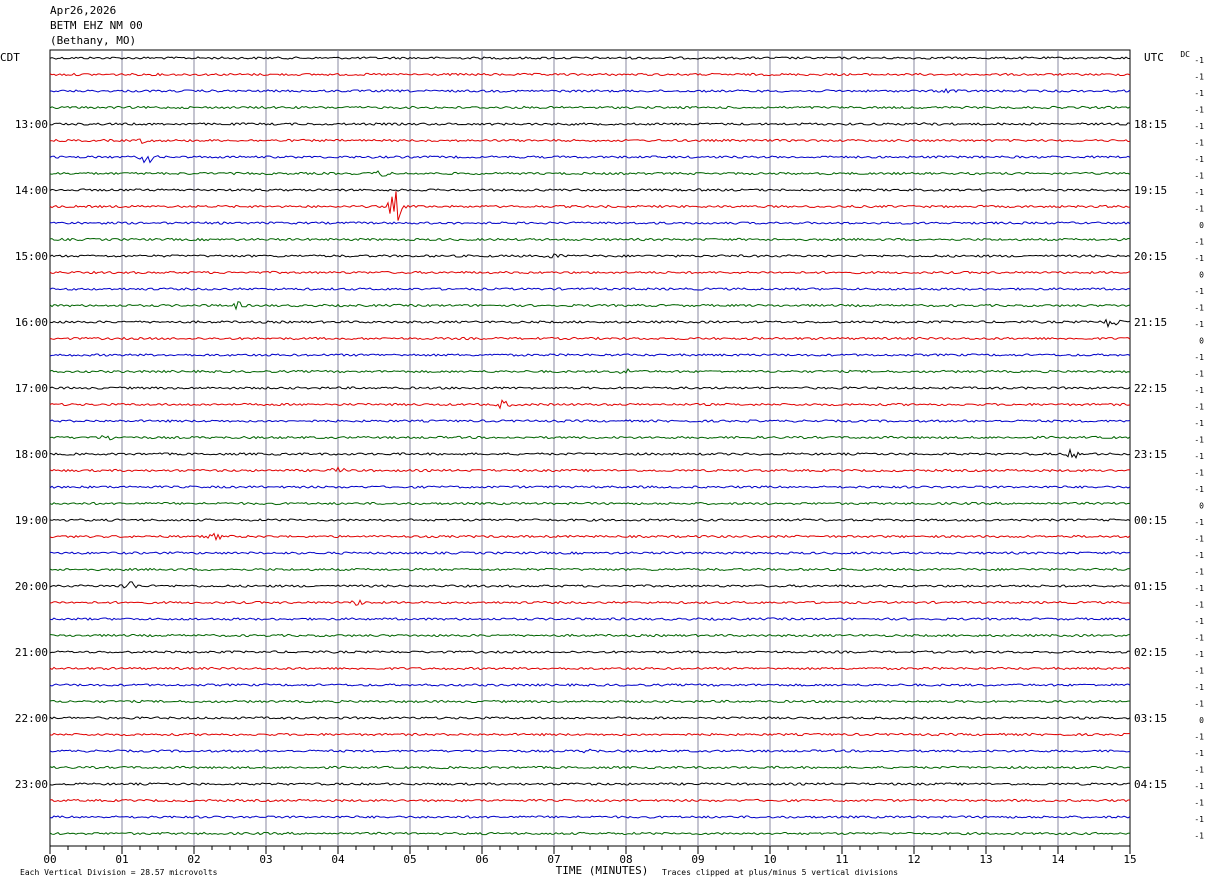 The width and height of the screenshot is (1210, 886). What do you see at coordinates (913, 859) in the screenshot?
I see `x-tick-label: 12` at bounding box center [913, 859].